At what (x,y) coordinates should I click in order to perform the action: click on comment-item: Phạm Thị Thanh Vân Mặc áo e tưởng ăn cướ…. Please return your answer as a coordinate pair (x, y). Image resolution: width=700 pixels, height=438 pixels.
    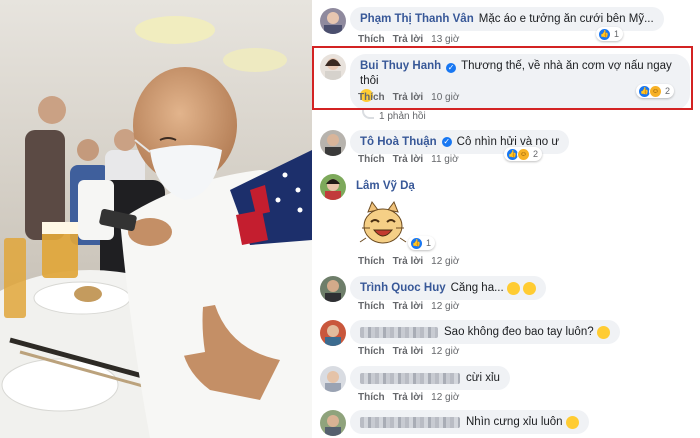
    Looking at the image, I should click on (506, 23).